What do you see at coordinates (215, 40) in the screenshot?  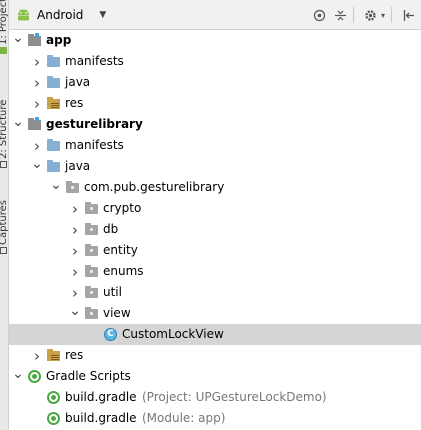 I see `tree-row: ⌄ app` at bounding box center [215, 40].